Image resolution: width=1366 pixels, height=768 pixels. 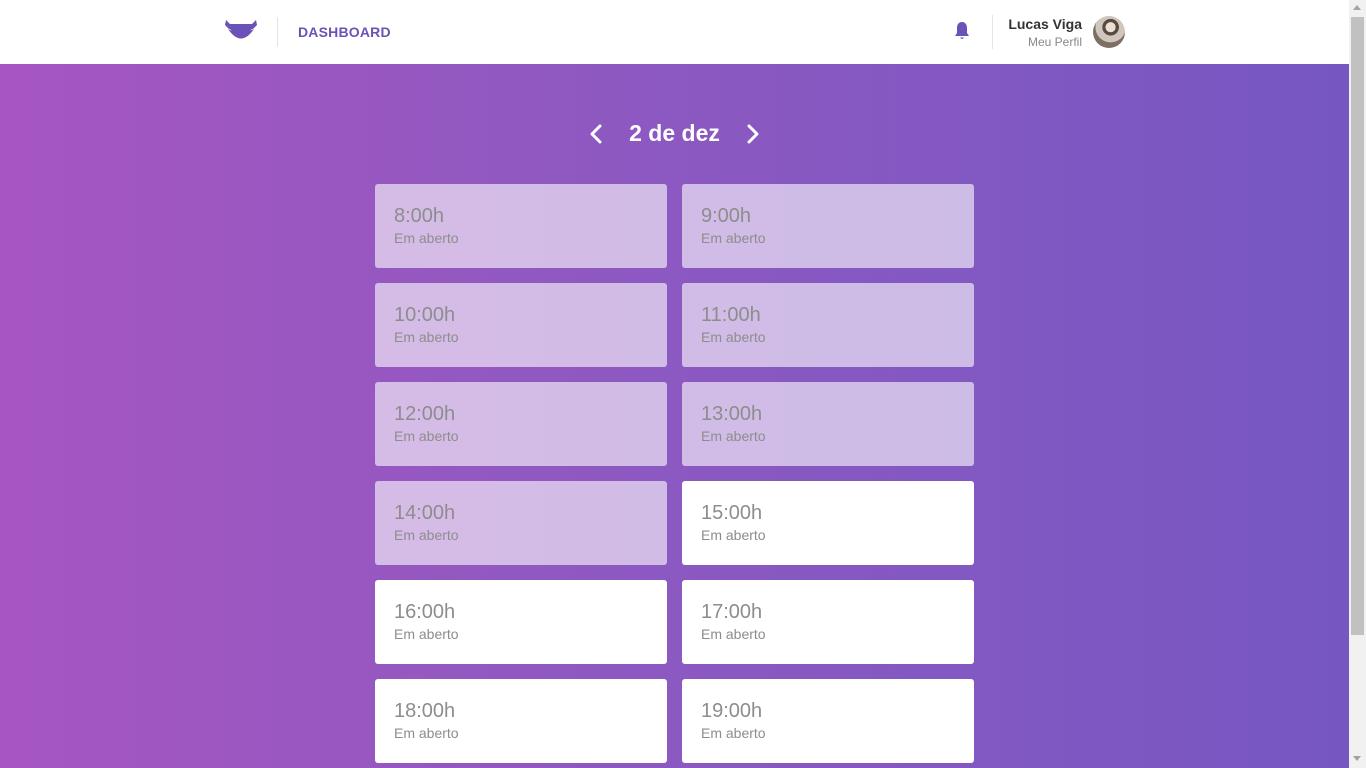 I want to click on avatar, so click(x=1109, y=32).